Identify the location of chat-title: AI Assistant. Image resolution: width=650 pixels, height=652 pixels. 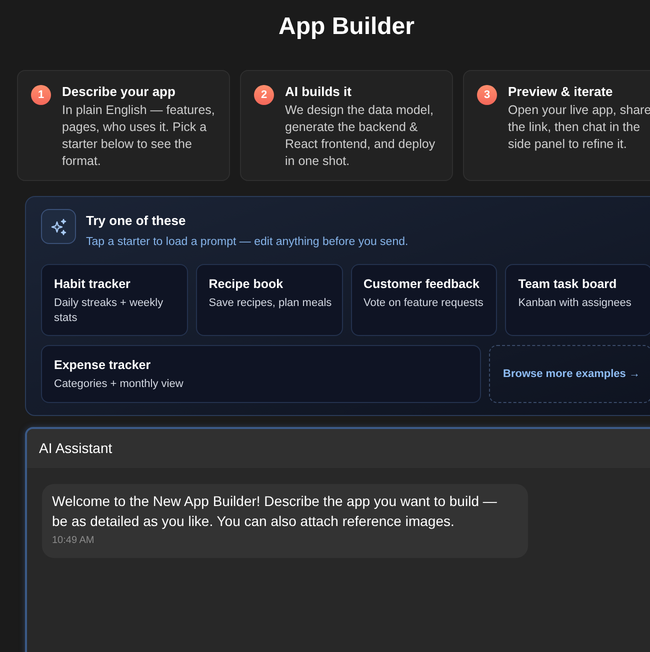
(75, 448).